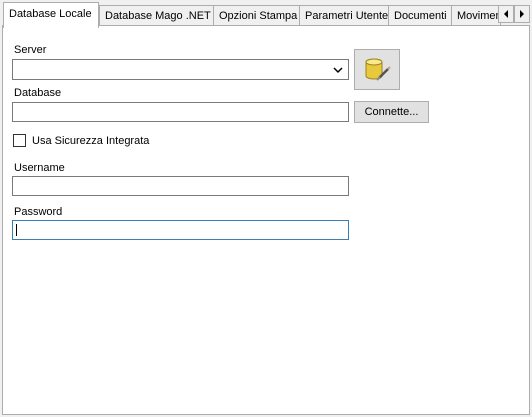  I want to click on tab-documenti: Documenti, so click(420, 15).